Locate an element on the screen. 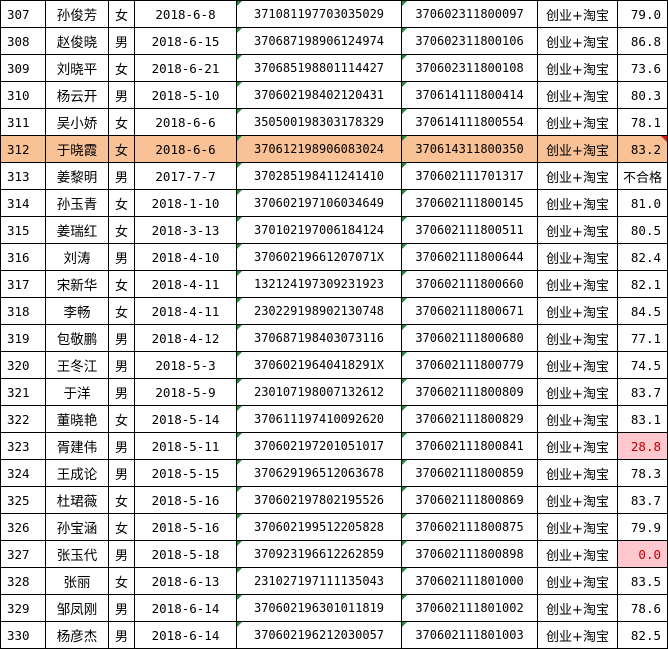 The image size is (668, 649). certificate-number-cell: 370602311800097 is located at coordinates (469, 14).